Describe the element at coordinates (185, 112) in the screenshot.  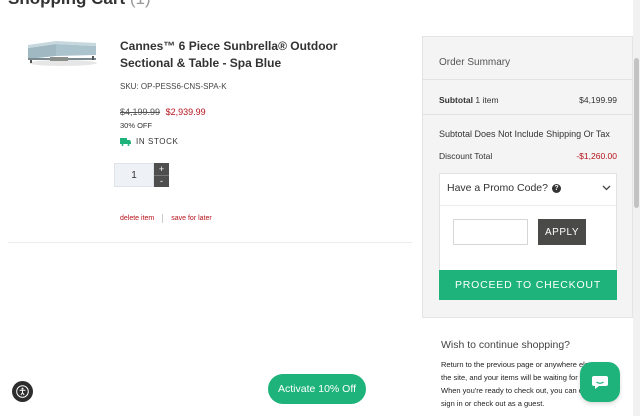
I see `sale-price: $2,939.99` at that location.